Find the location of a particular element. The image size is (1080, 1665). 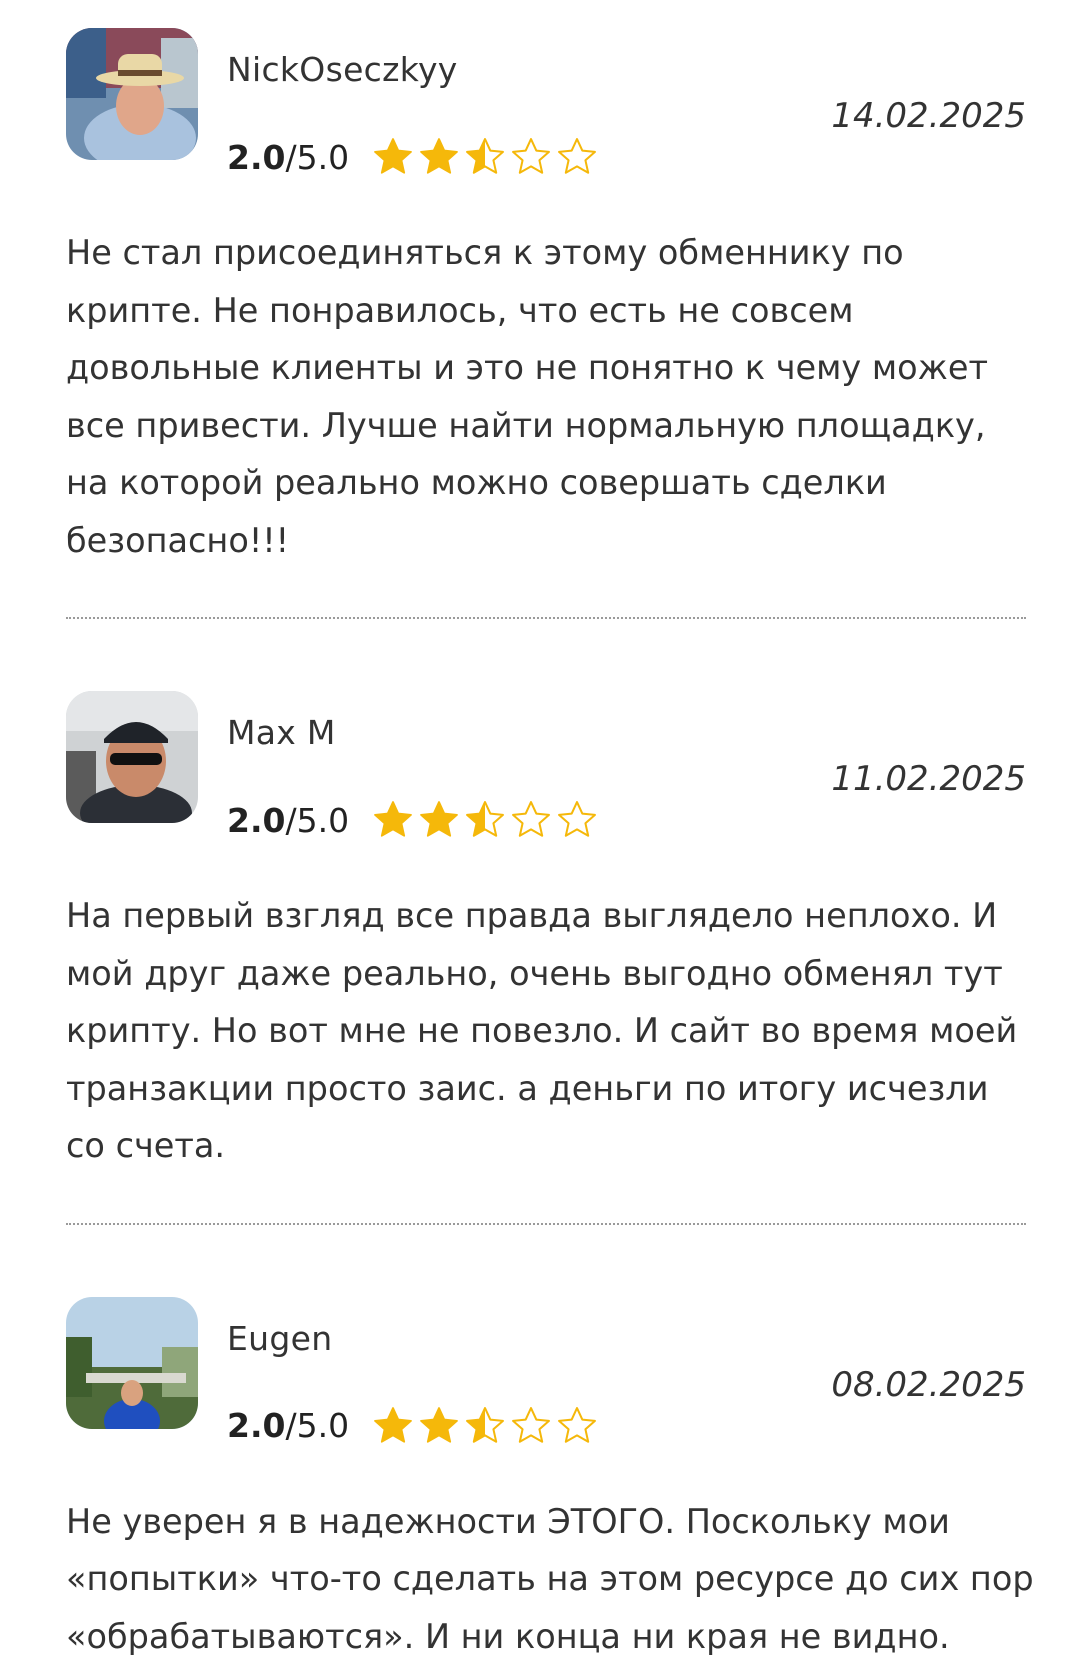

review-date: 11.02.2025 is located at coordinates (928, 779).